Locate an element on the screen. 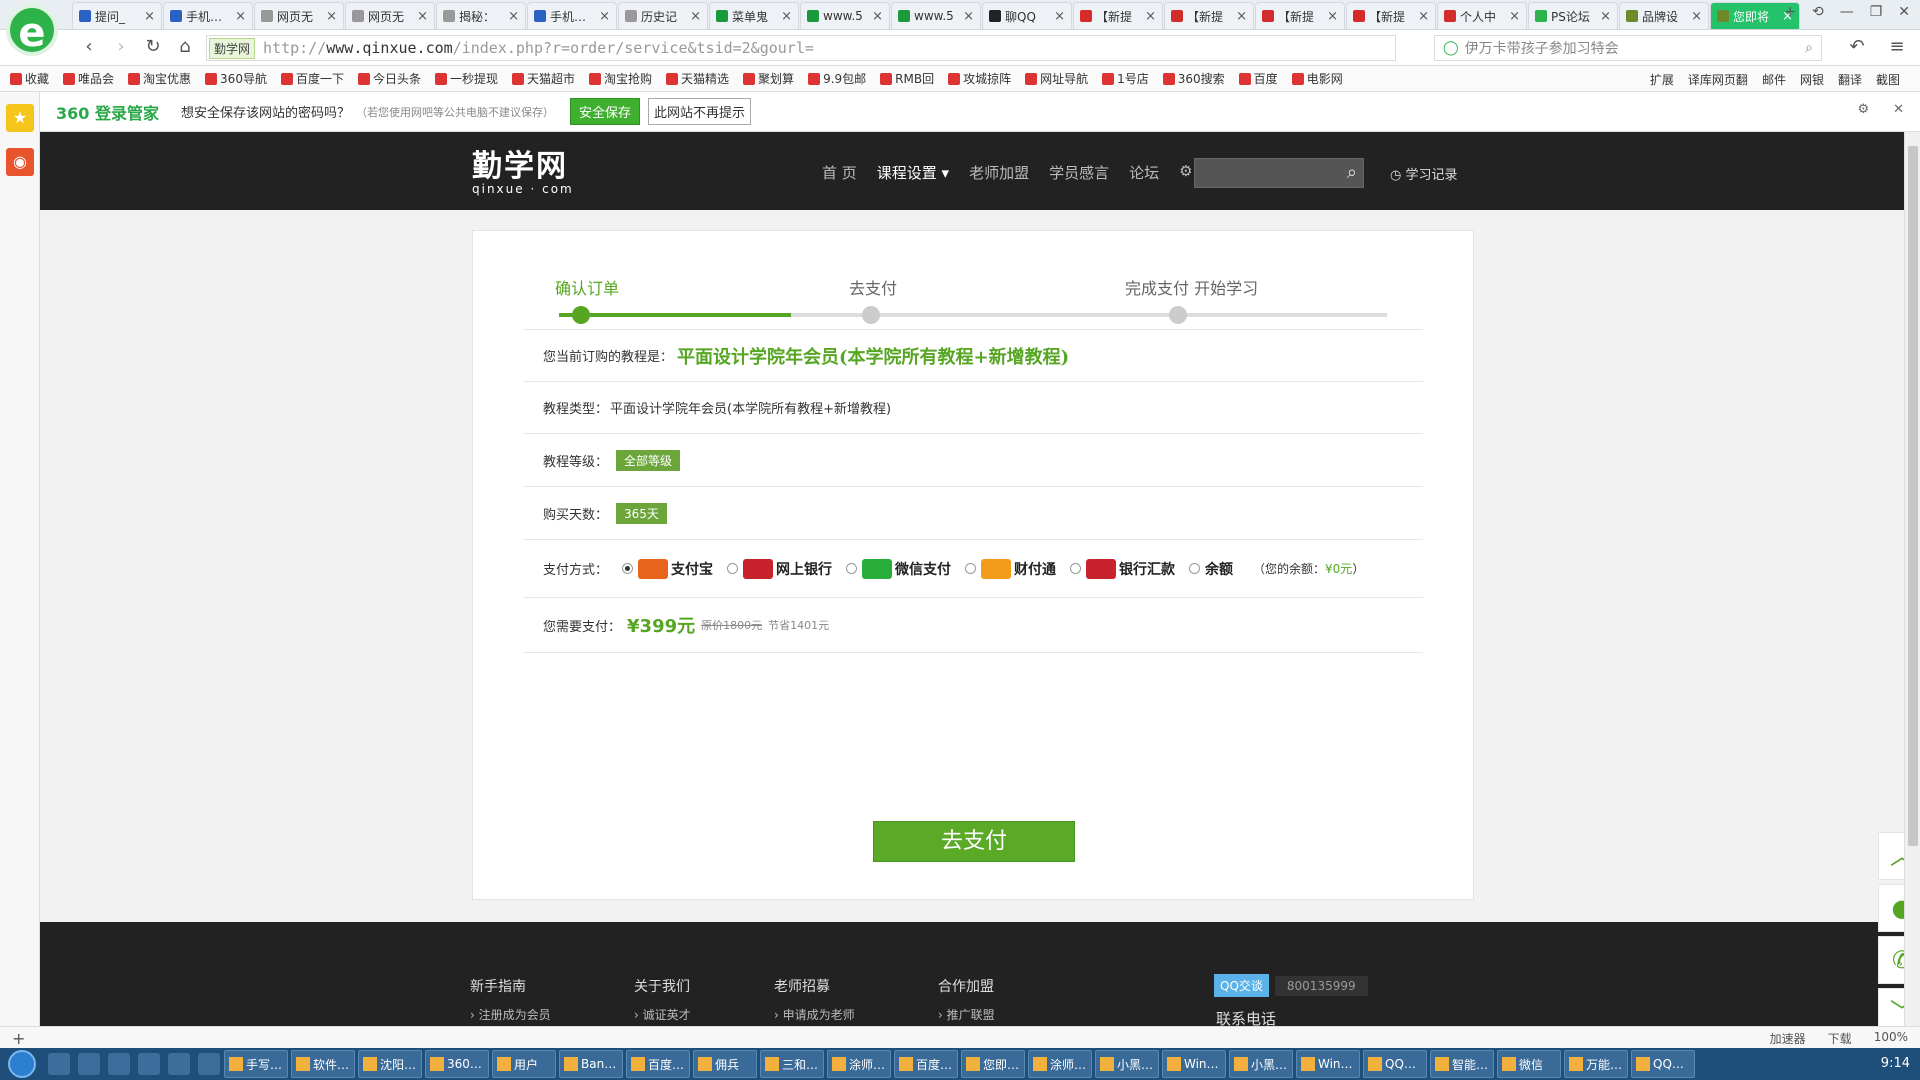  bookmark-item: 攻城掠阵 is located at coordinates (979, 78).